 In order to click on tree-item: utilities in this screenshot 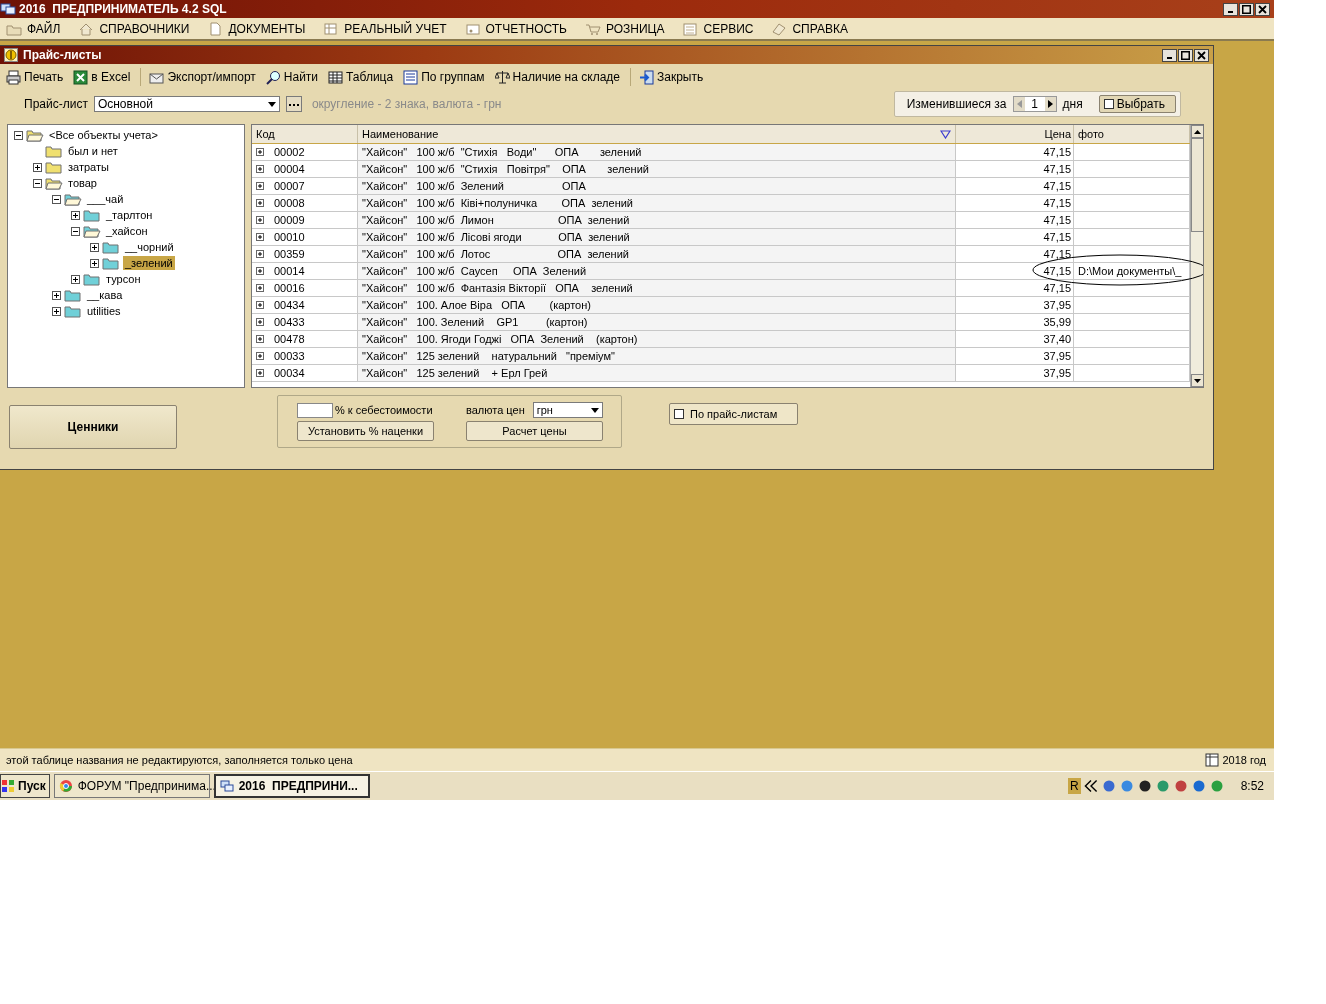, I will do `click(104, 311)`.